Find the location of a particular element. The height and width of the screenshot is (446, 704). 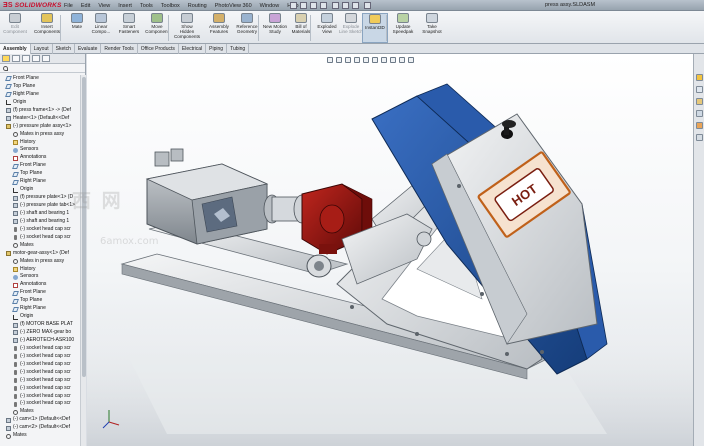

tab-office-products: Office Products is located at coordinates (158, 49).